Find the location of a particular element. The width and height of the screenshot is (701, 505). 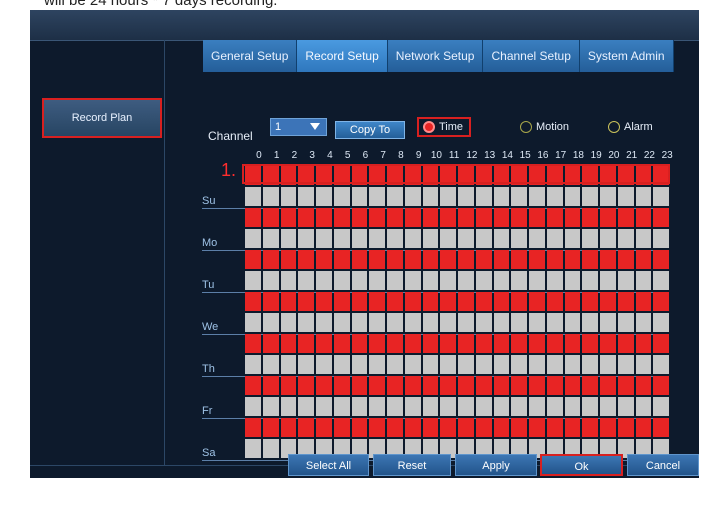

ok-button: Ok is located at coordinates (581, 465).